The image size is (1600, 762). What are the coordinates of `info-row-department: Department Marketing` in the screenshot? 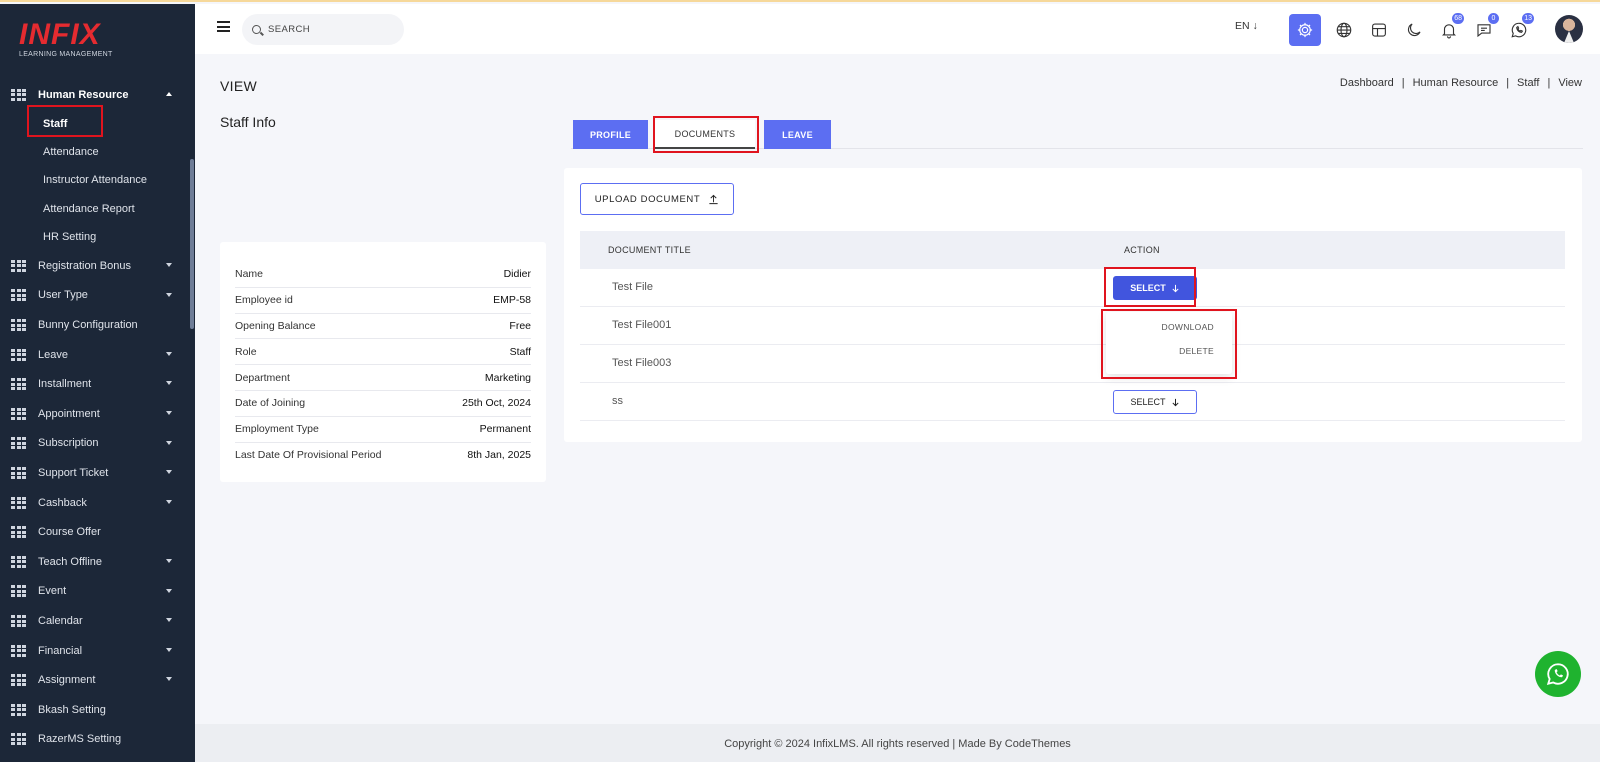 It's located at (383, 378).